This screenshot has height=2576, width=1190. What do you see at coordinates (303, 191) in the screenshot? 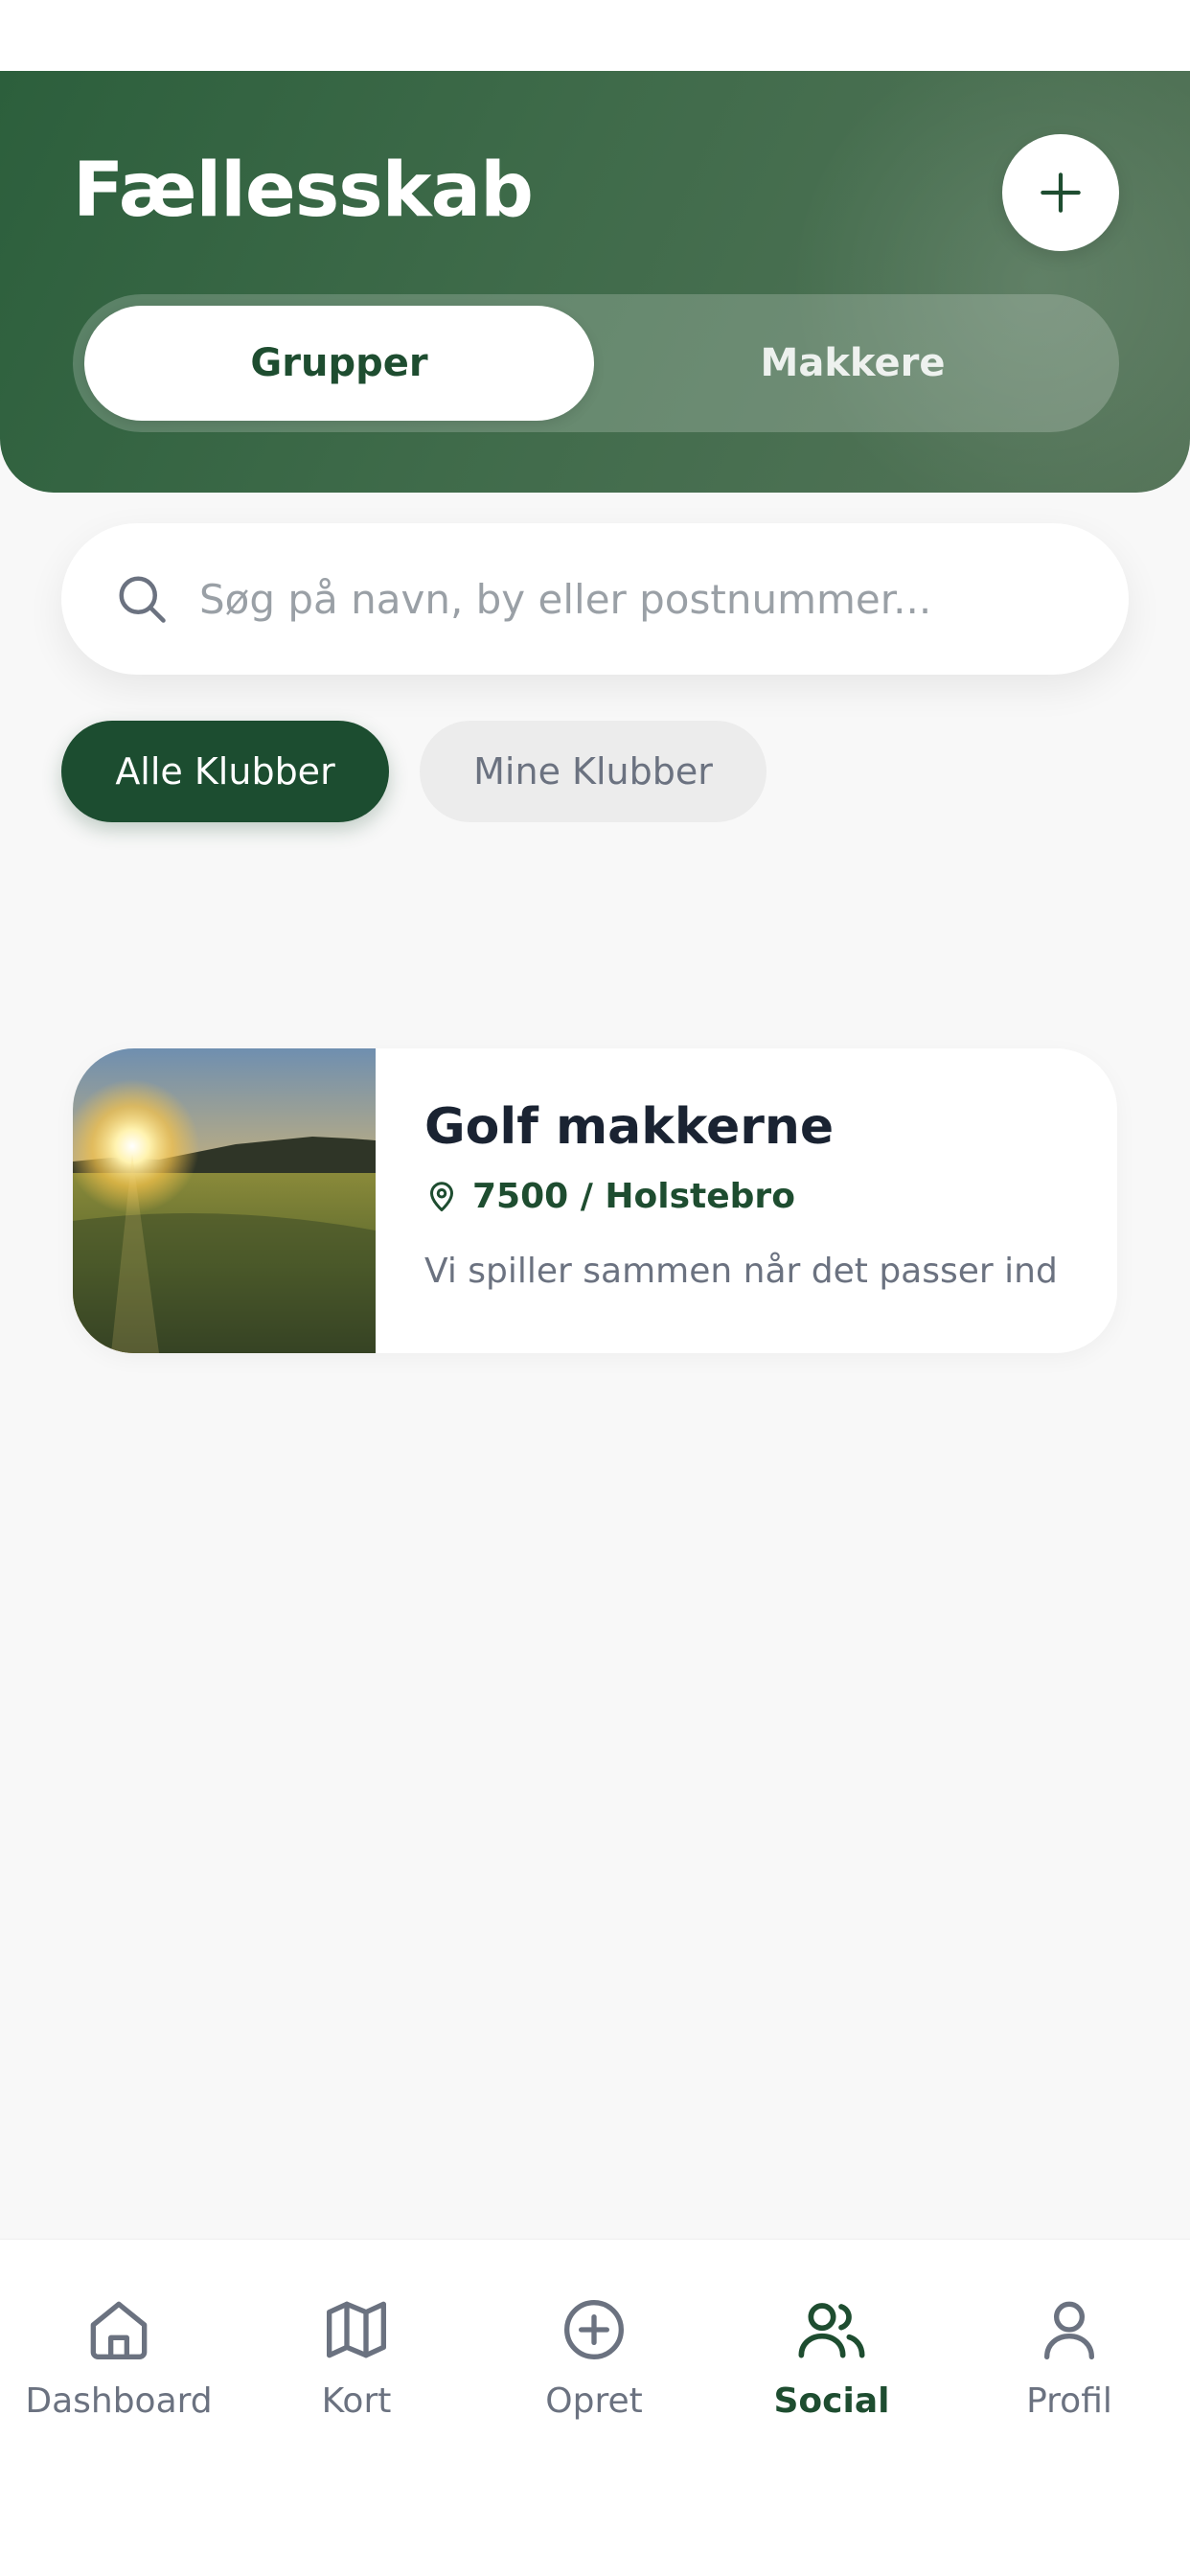
I see `page-title: Fællesskab` at bounding box center [303, 191].